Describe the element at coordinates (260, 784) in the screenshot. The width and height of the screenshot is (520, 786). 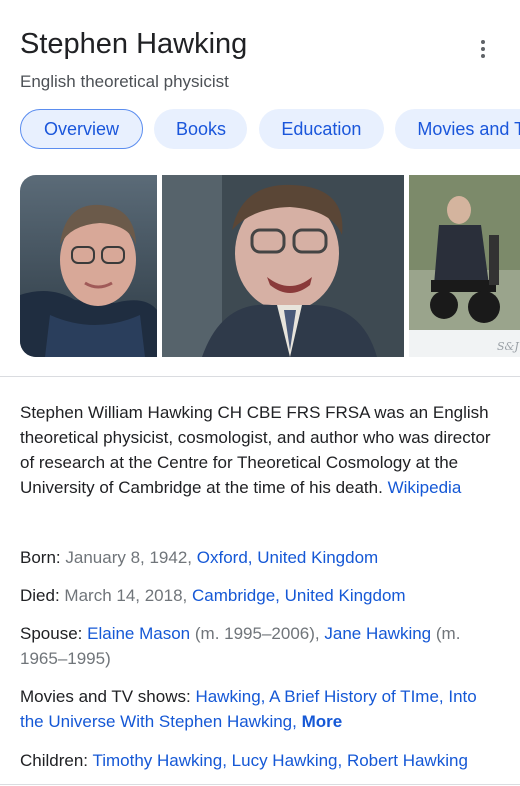
I see `bottom-divider` at that location.